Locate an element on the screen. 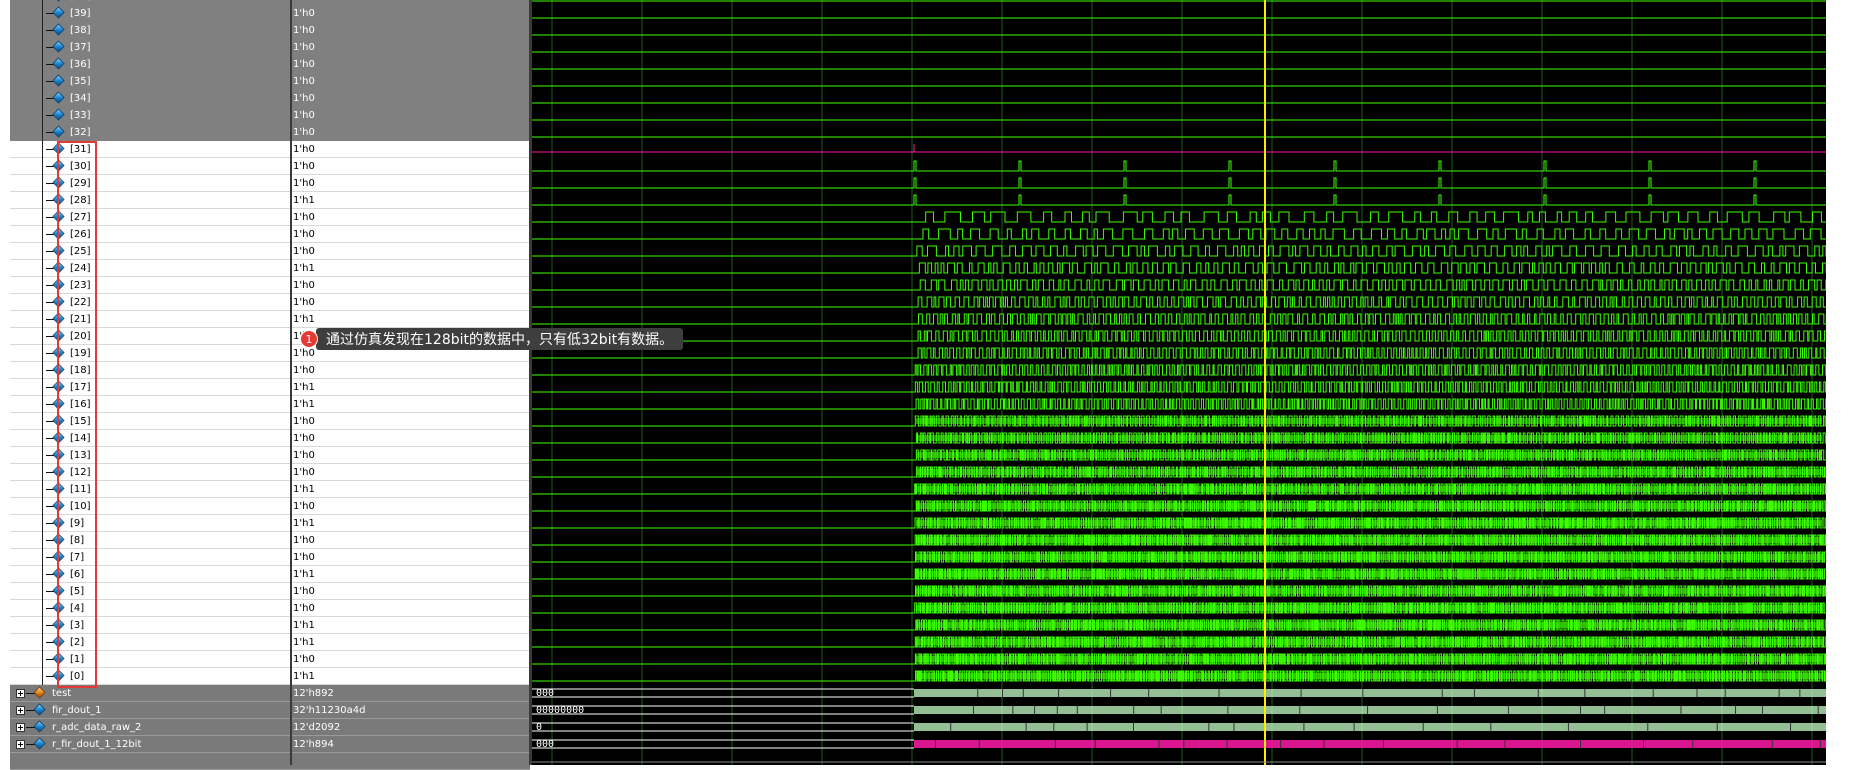 This screenshot has width=1859, height=770. signal-row: [13] is located at coordinates (150, 455).